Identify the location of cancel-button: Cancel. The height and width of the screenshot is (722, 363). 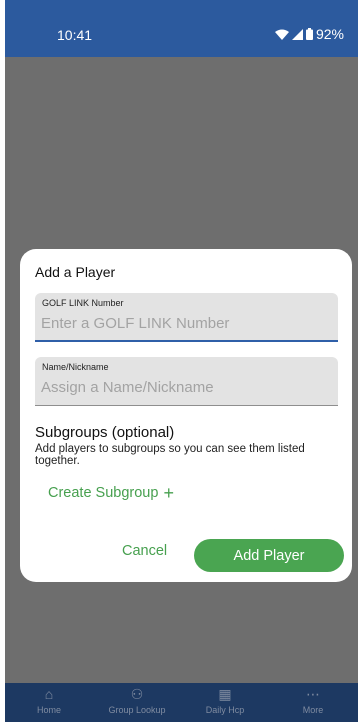
(144, 551).